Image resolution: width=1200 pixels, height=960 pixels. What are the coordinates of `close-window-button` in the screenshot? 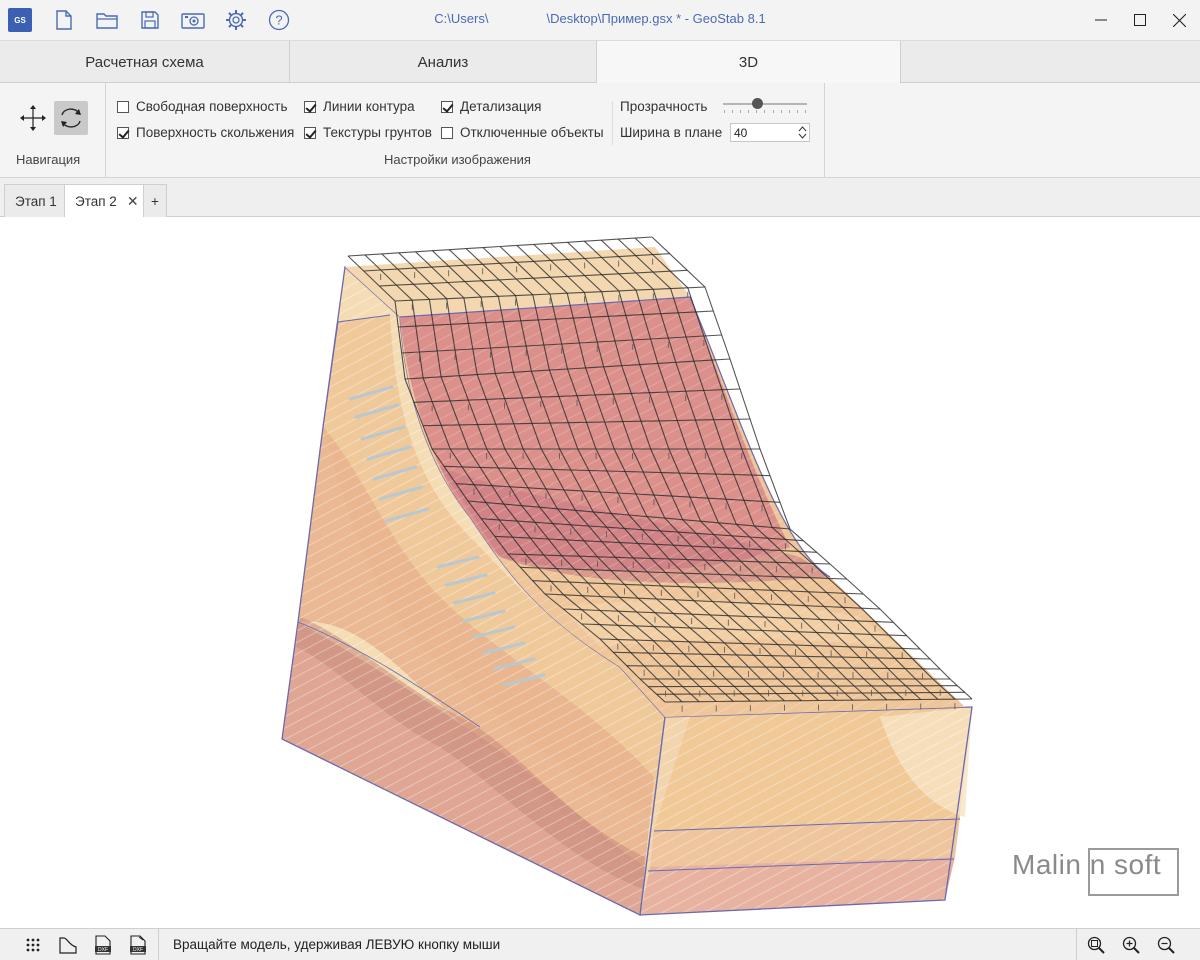 It's located at (1179, 20).